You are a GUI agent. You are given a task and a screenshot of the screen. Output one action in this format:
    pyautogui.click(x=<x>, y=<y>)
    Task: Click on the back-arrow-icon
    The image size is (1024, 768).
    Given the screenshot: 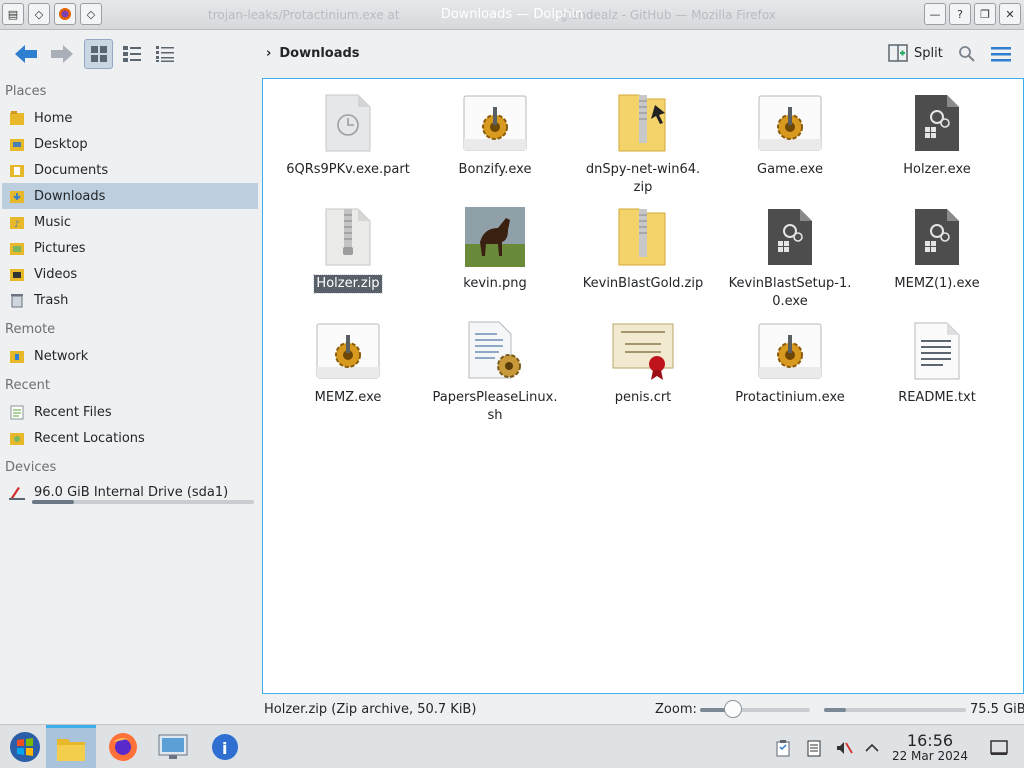 What is the action you would take?
    pyautogui.click(x=26, y=54)
    